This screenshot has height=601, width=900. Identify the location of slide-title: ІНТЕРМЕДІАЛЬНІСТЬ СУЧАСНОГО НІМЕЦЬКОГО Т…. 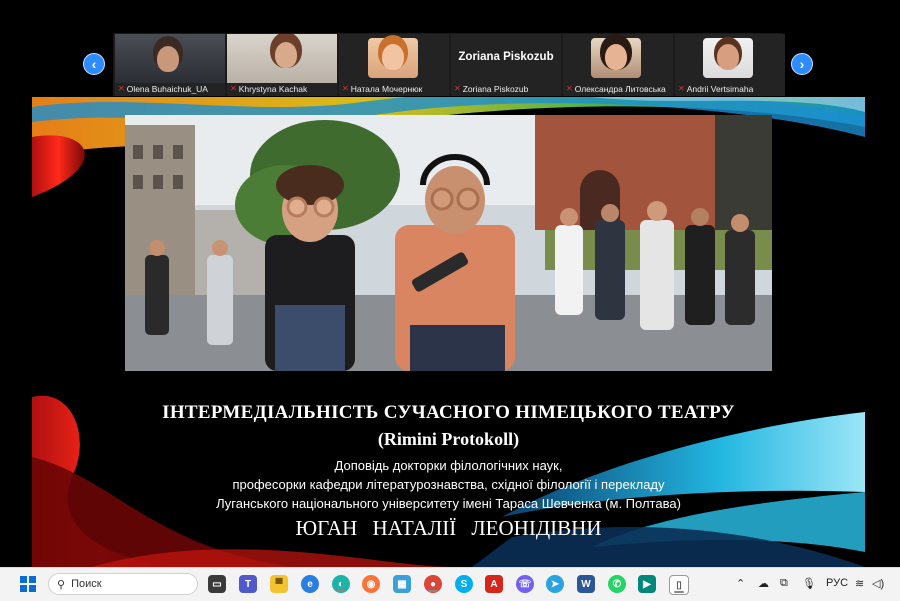
(448, 412).